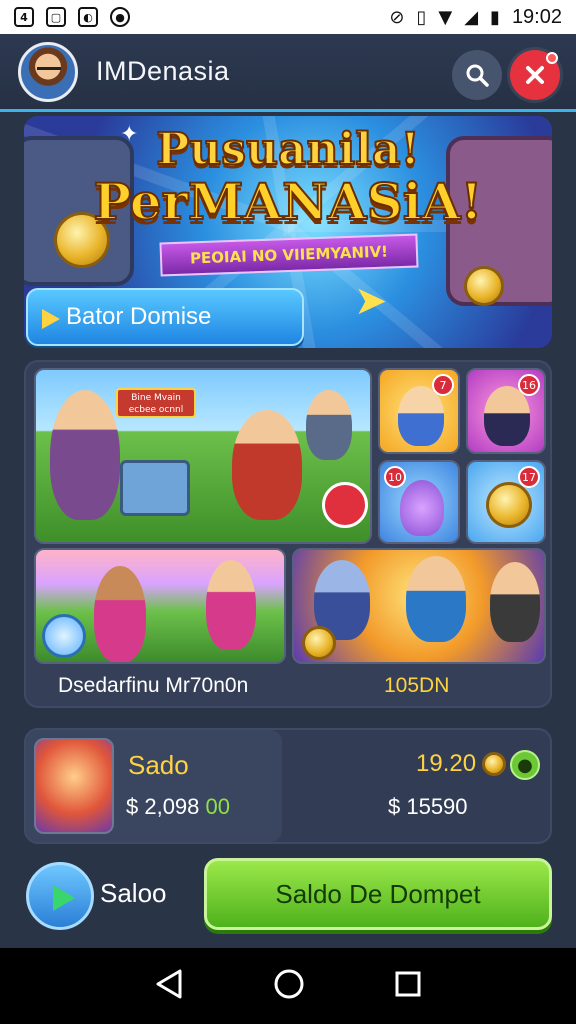 The height and width of the screenshot is (1024, 576). Describe the element at coordinates (289, 255) in the screenshot. I see `banner-ribbon: PEOIAI NO VIIEMYANIV!` at that location.